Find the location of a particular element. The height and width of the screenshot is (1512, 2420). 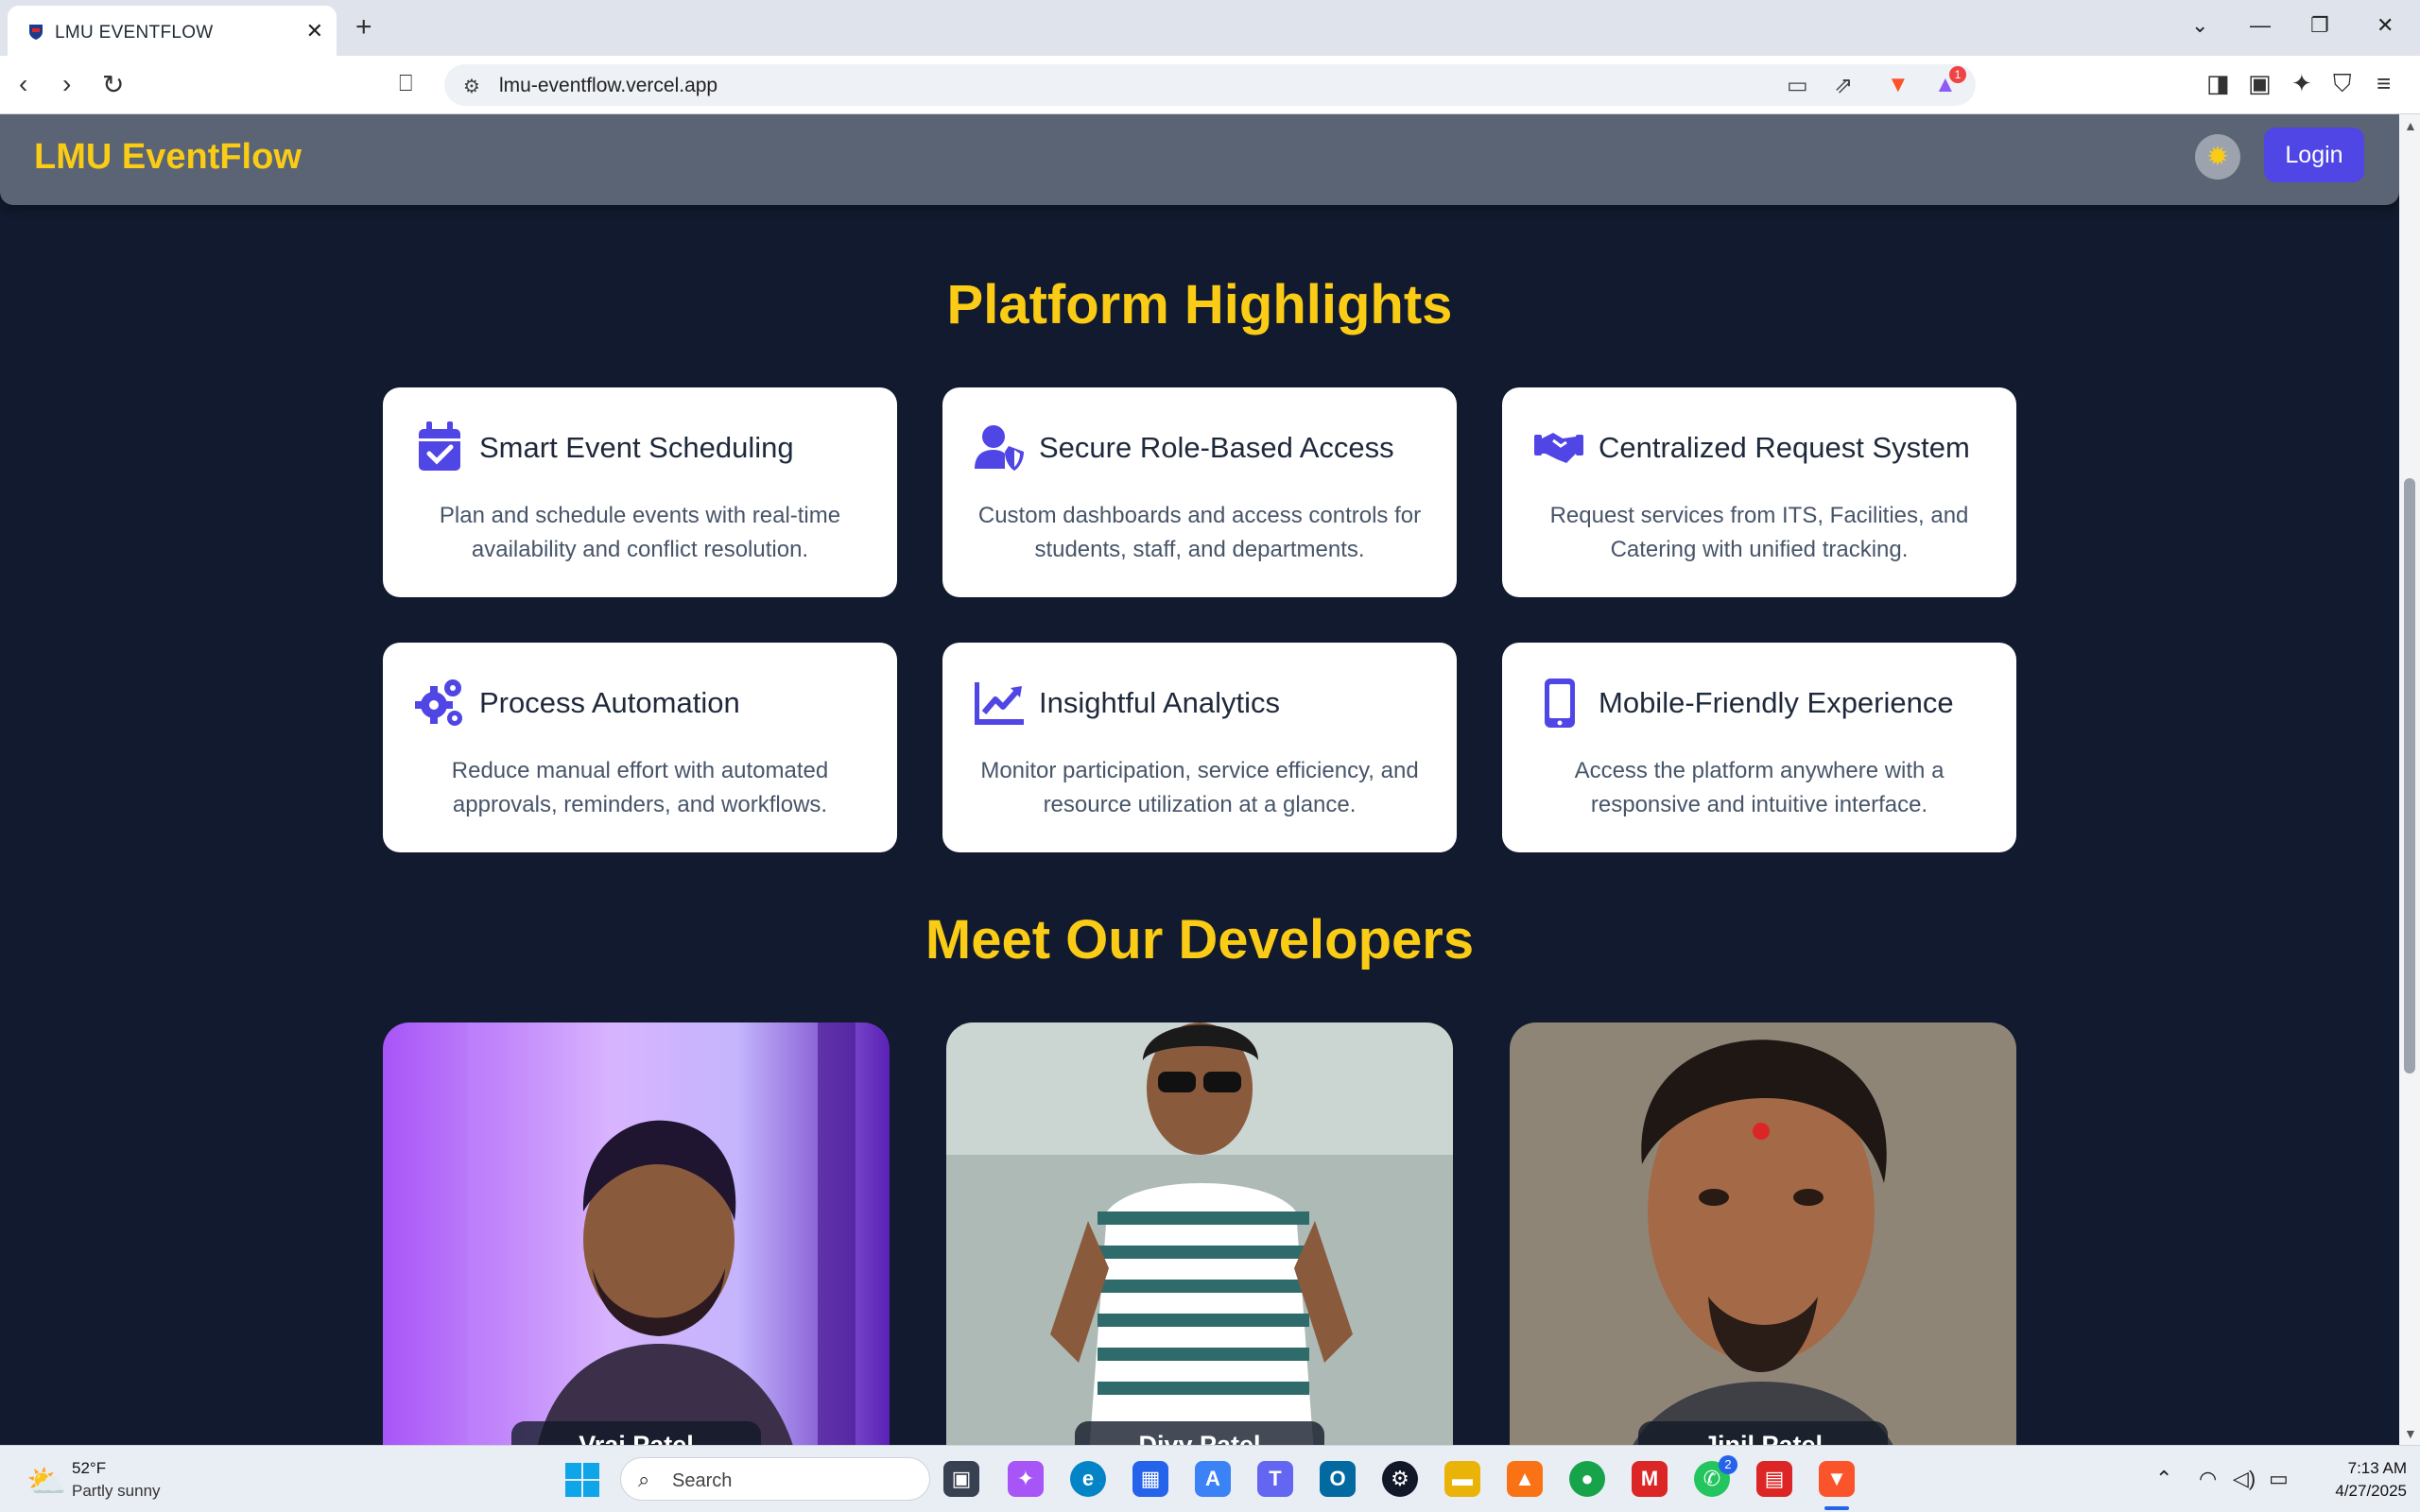

mcafee-icon: M is located at coordinates (1650, 1479).